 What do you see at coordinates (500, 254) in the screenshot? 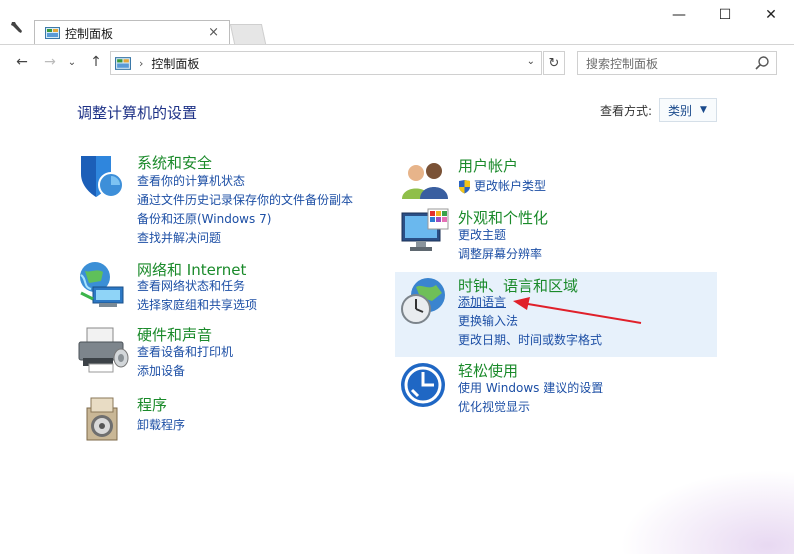
I see `link-screen-resolution: 调整屏幕分辨率` at bounding box center [500, 254].